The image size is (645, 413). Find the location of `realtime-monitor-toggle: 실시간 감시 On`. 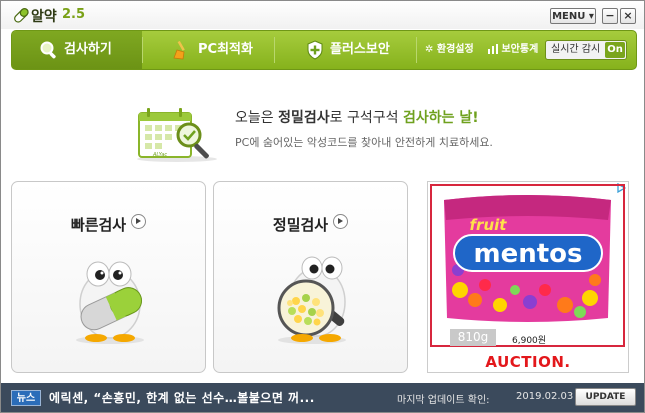

realtime-monitor-toggle: 실시간 감시 On is located at coordinates (586, 50).